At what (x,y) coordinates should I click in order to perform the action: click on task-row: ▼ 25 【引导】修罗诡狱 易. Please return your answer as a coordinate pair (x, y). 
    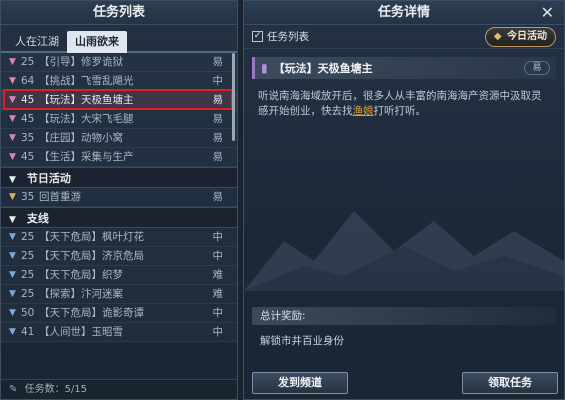
    Looking at the image, I should click on (119, 62).